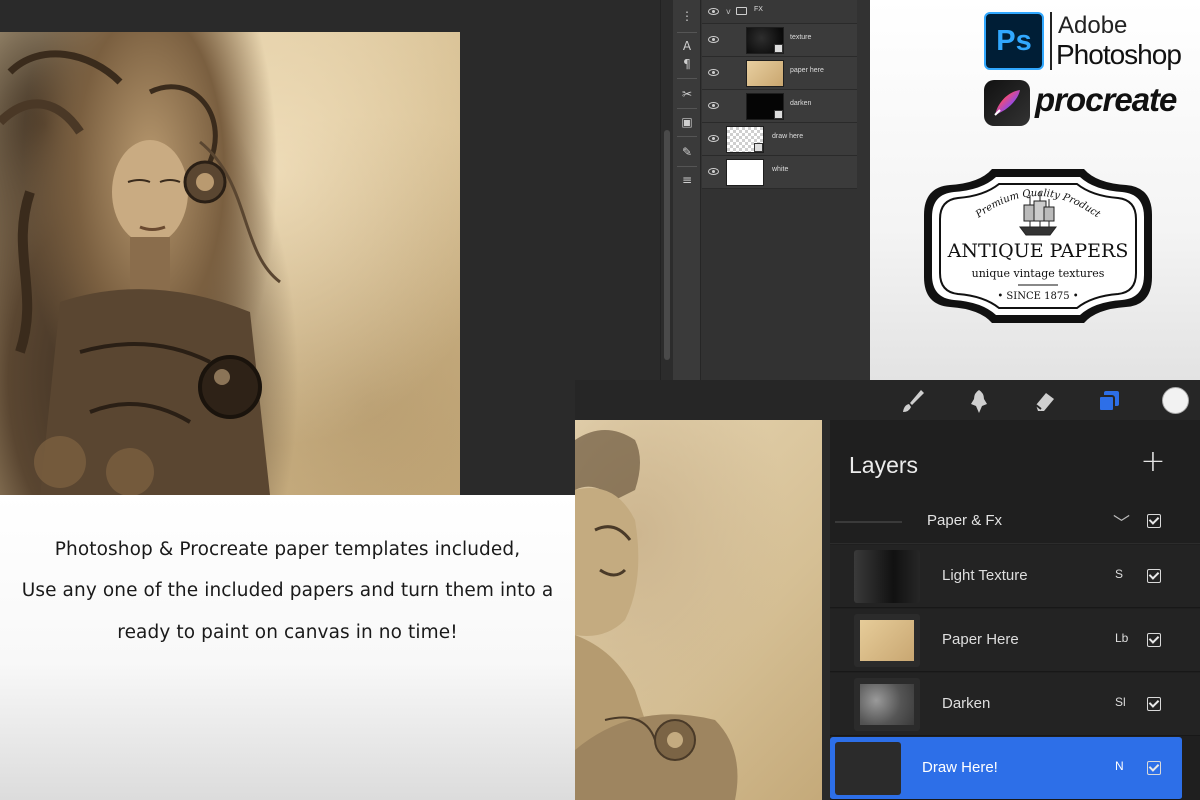 Image resolution: width=1200 pixels, height=800 pixels. Describe the element at coordinates (960, 767) in the screenshot. I see `layer-name: Draw Here!` at that location.